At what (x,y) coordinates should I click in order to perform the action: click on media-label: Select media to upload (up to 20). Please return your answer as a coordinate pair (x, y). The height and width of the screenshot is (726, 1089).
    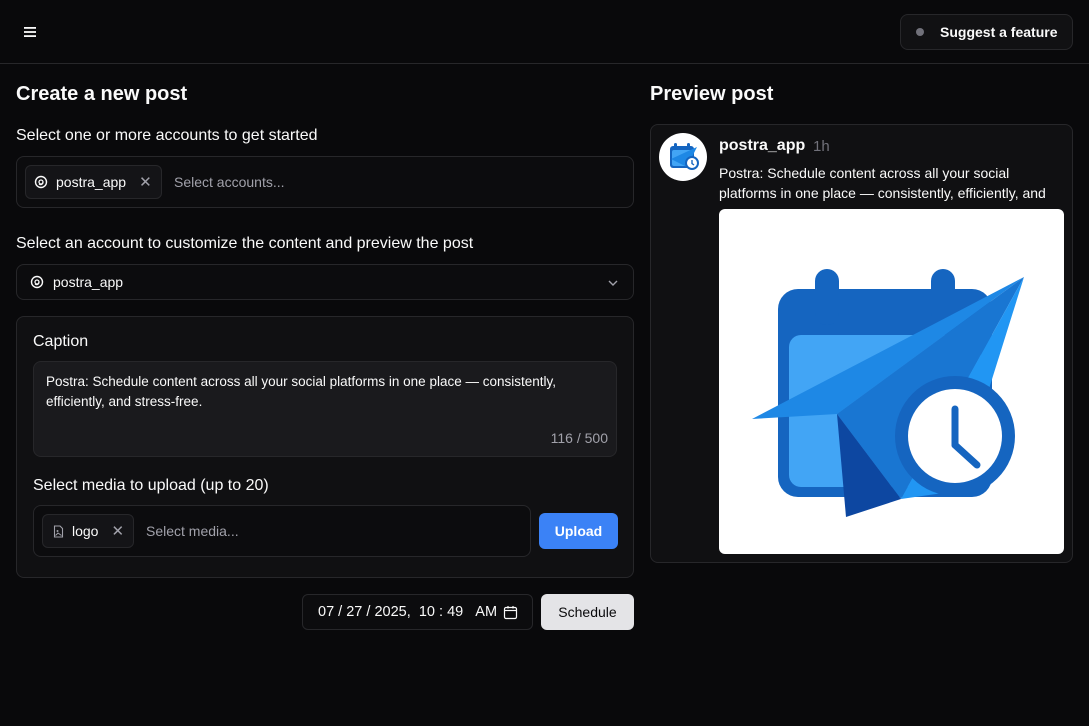
    Looking at the image, I should click on (151, 485).